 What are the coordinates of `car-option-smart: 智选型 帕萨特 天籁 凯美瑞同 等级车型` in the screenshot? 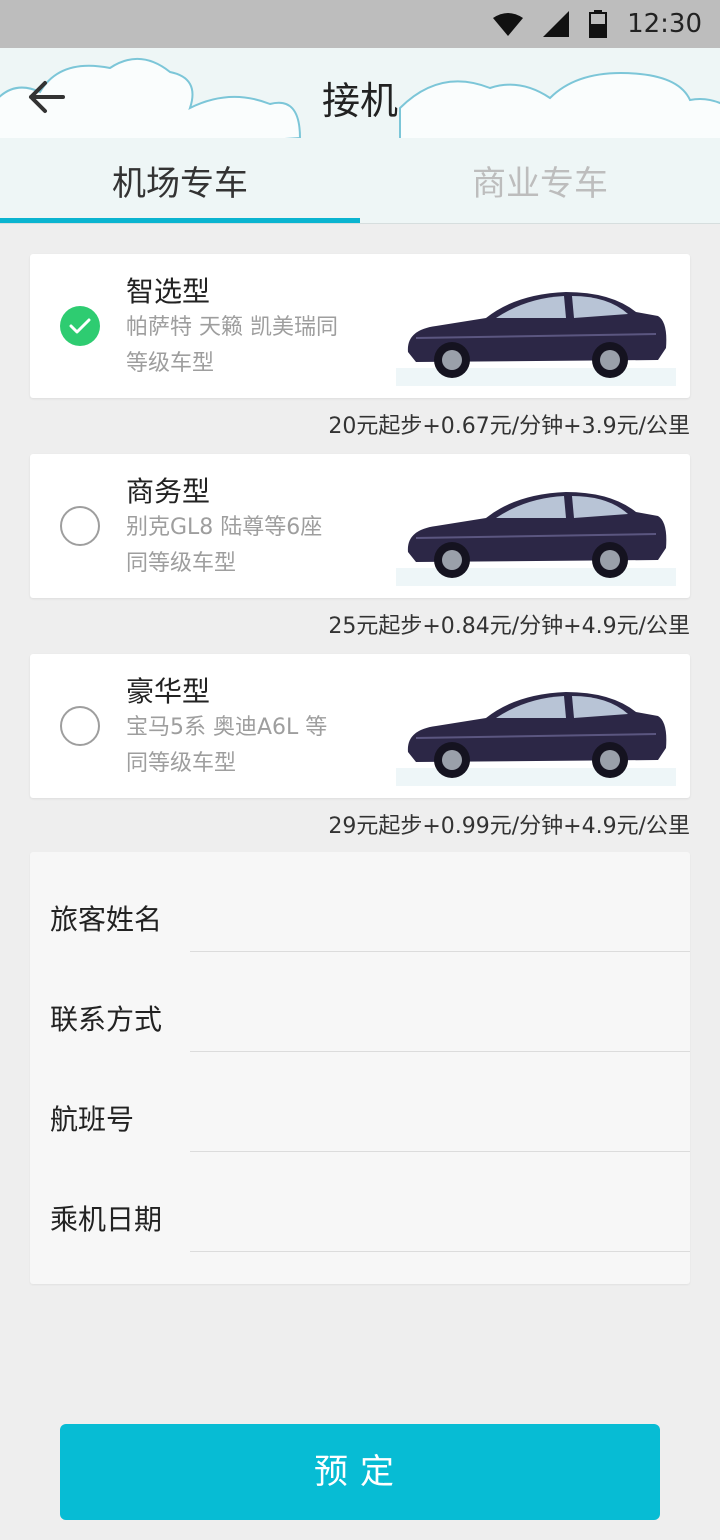 It's located at (360, 326).